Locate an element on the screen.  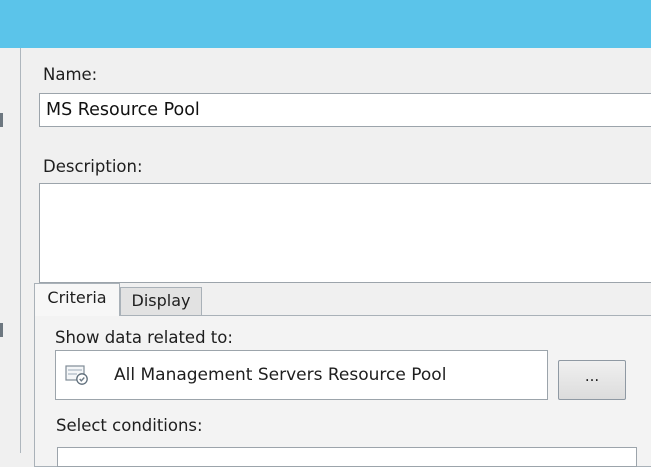
window-titlebar is located at coordinates (325, 24).